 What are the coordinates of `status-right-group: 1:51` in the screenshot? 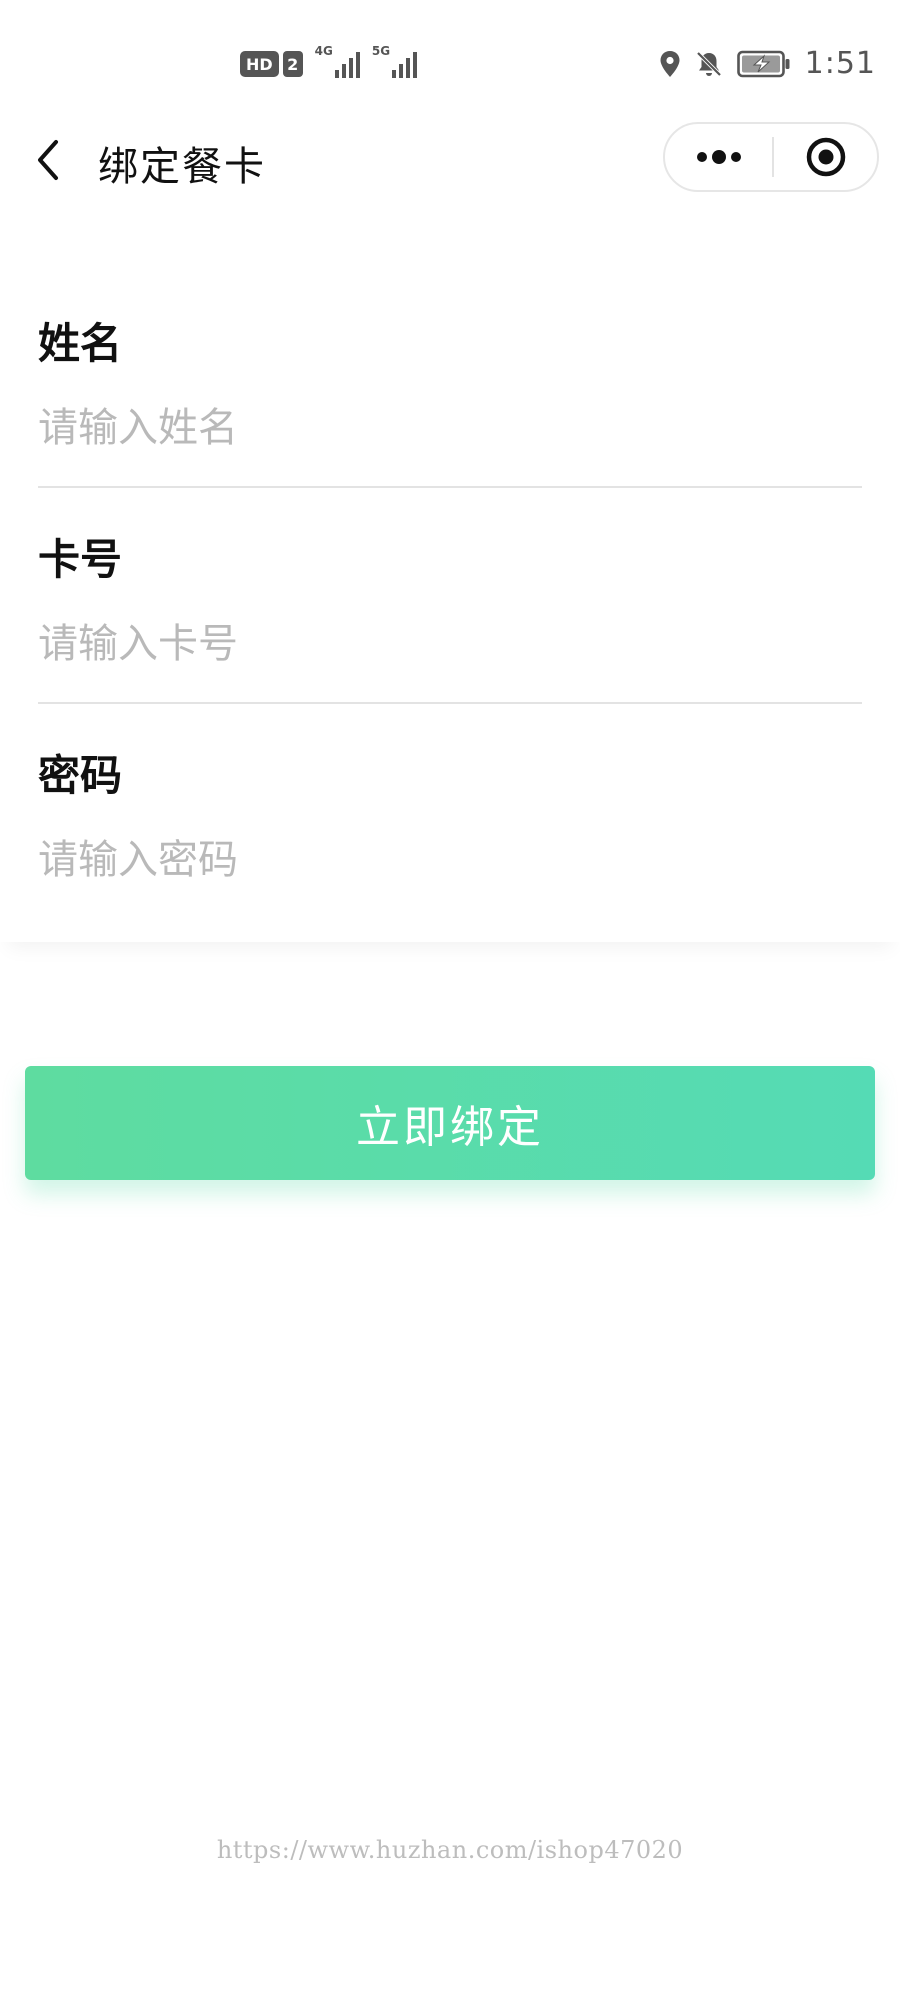 It's located at (767, 63).